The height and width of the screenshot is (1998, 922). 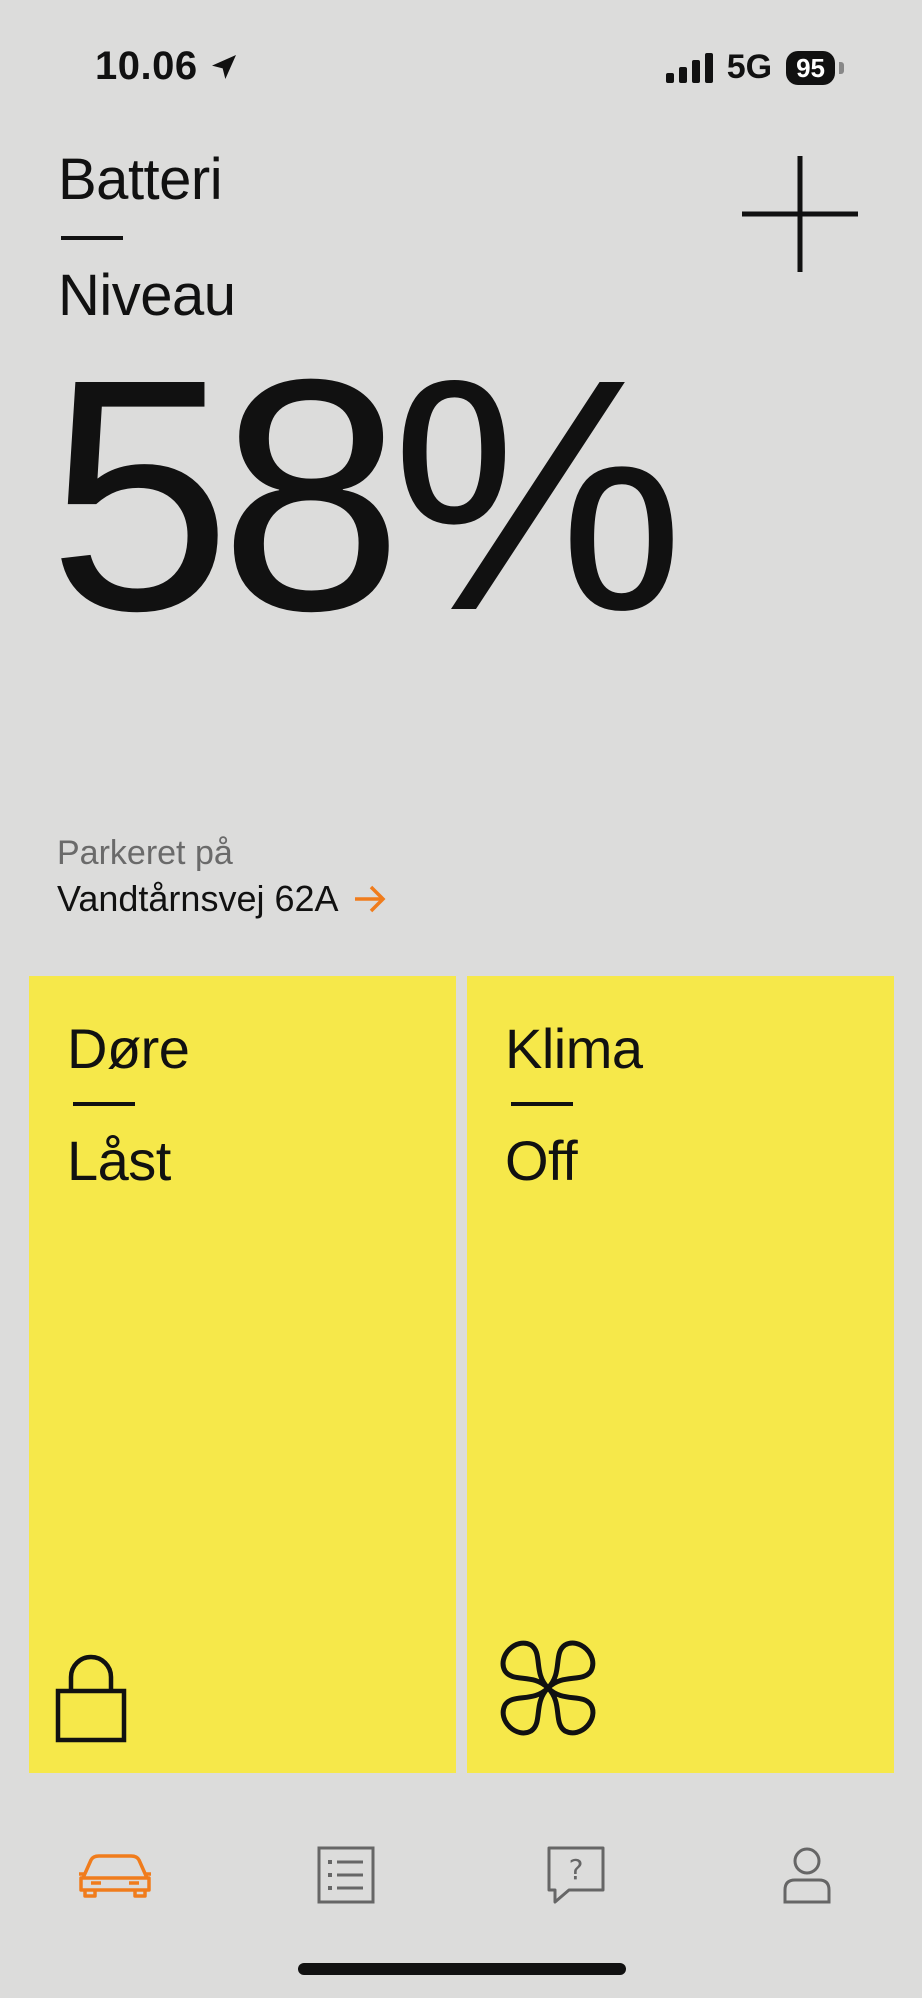 What do you see at coordinates (119, 1160) in the screenshot?
I see `doors-status: Låst` at bounding box center [119, 1160].